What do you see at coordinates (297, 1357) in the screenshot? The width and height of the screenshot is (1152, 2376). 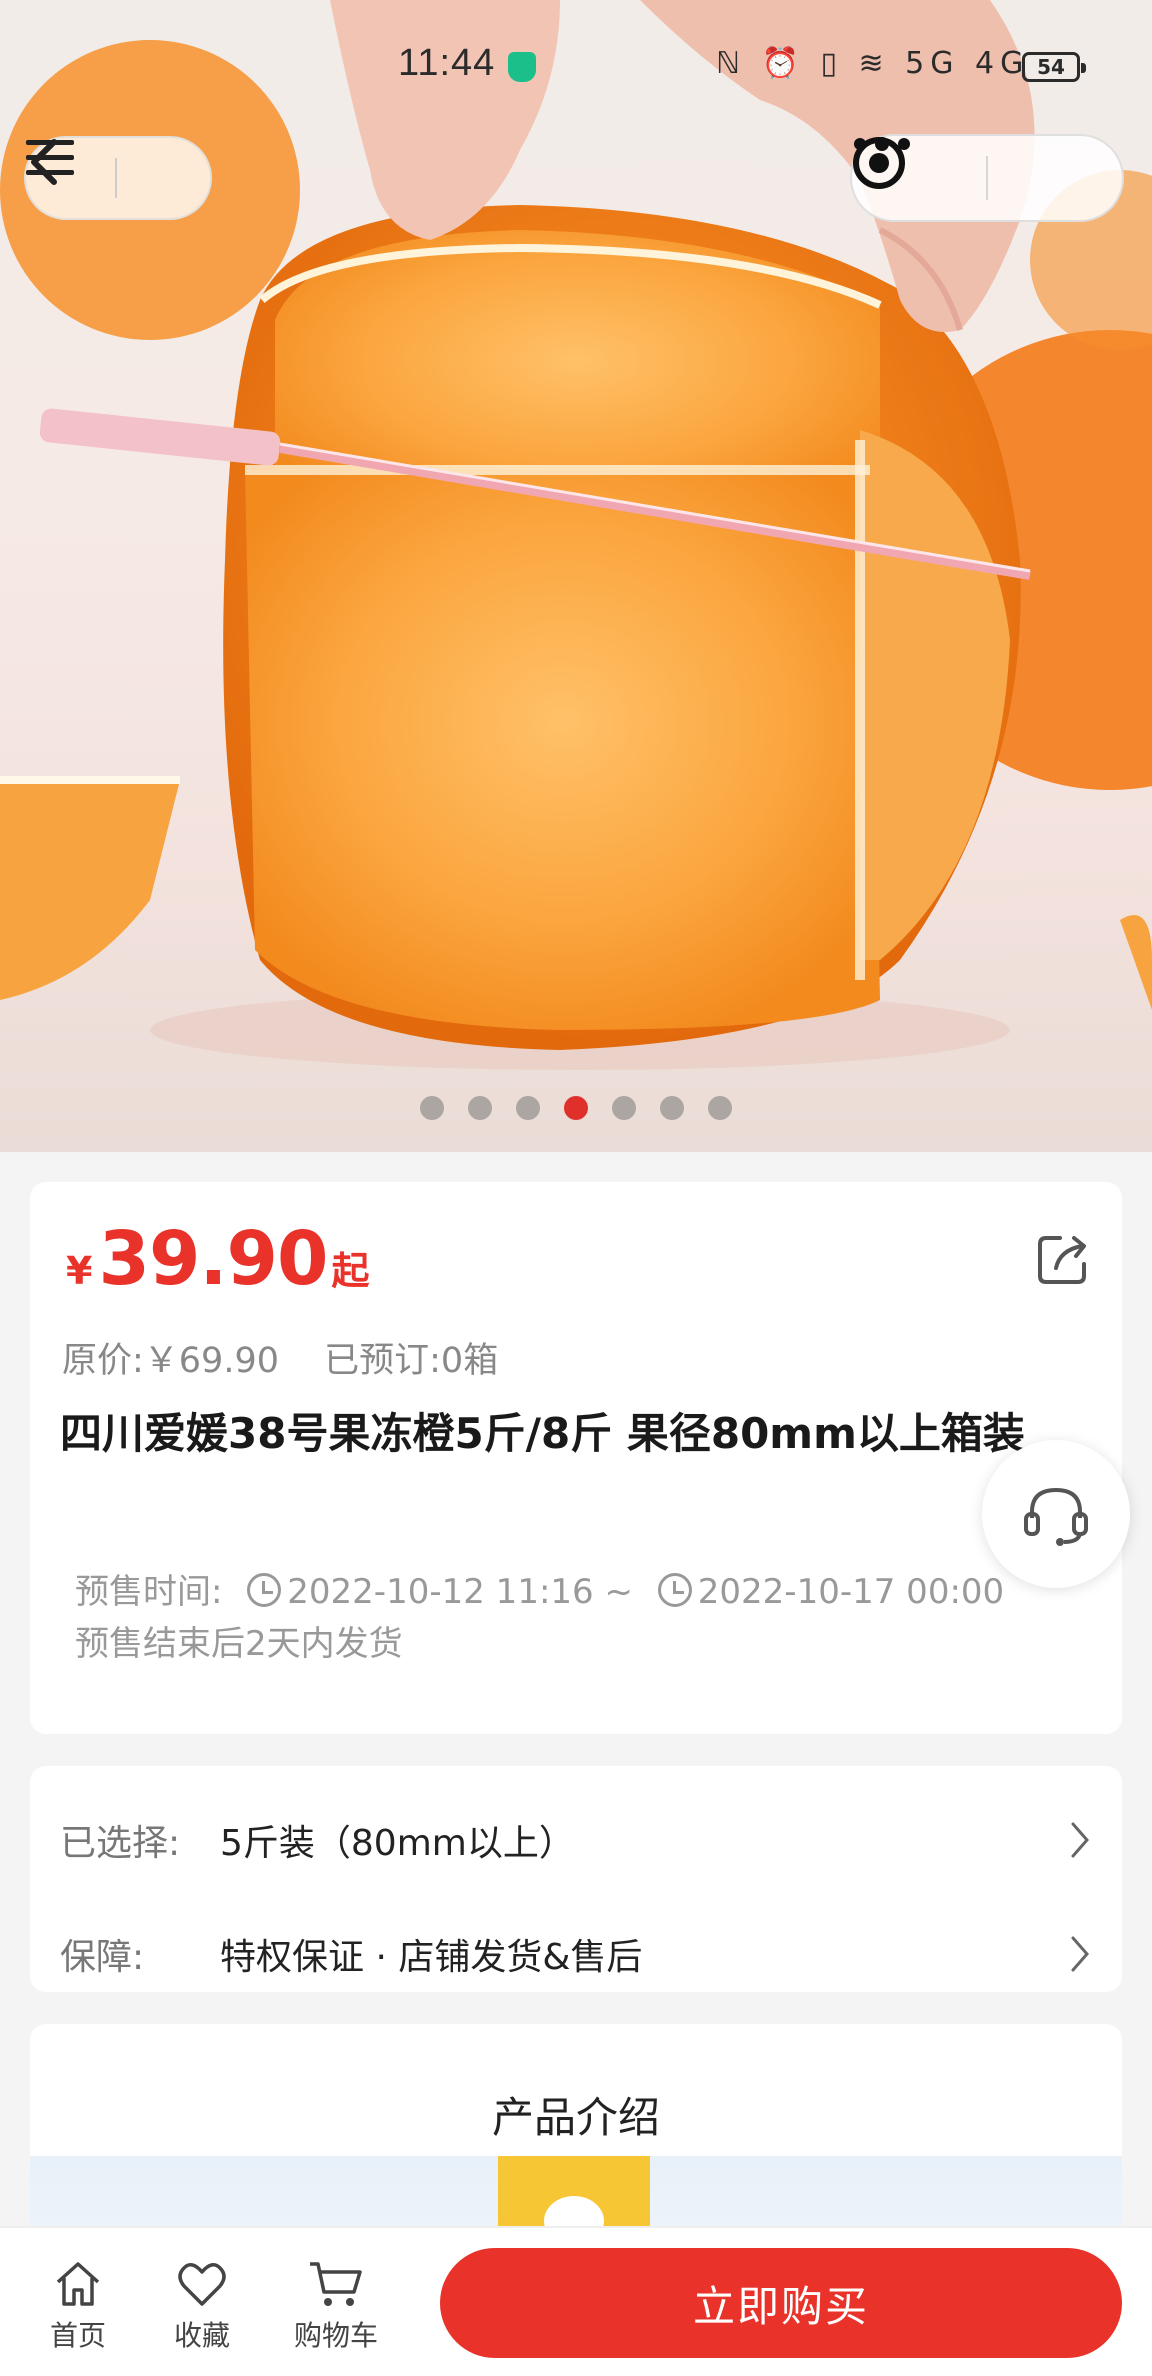 I see `price-meta: 原价:￥69.90 已预订:0箱` at bounding box center [297, 1357].